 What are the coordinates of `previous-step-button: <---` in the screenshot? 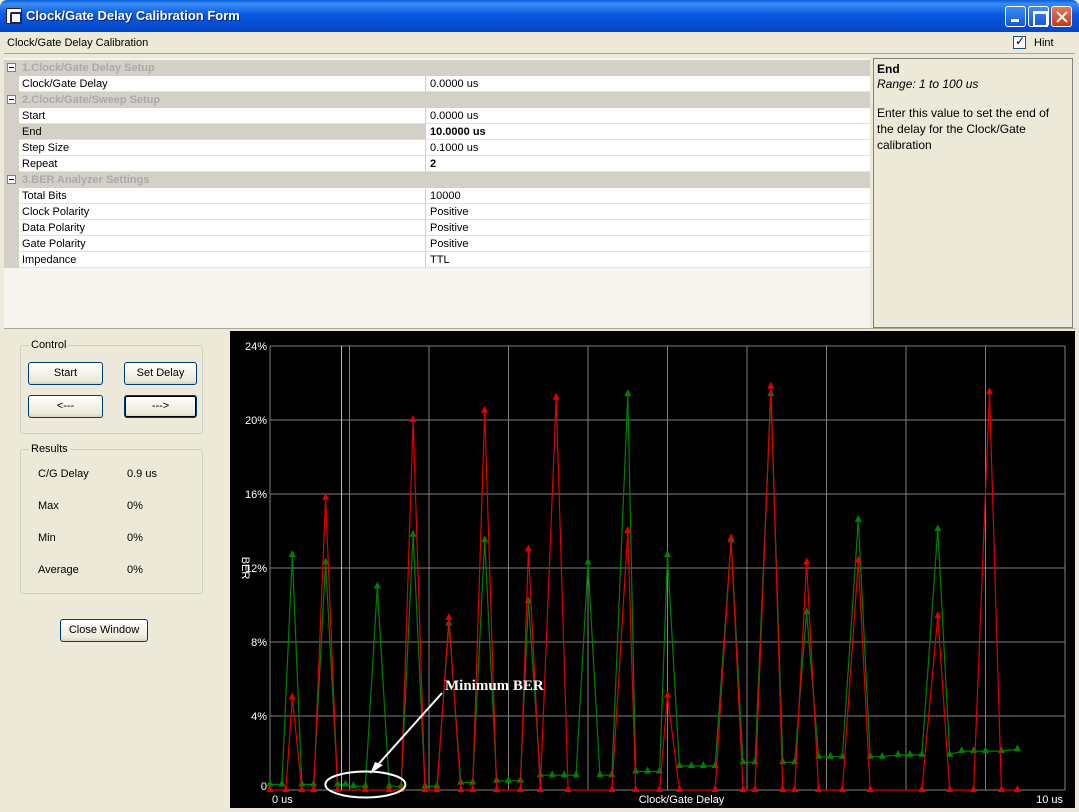 It's located at (65, 406).